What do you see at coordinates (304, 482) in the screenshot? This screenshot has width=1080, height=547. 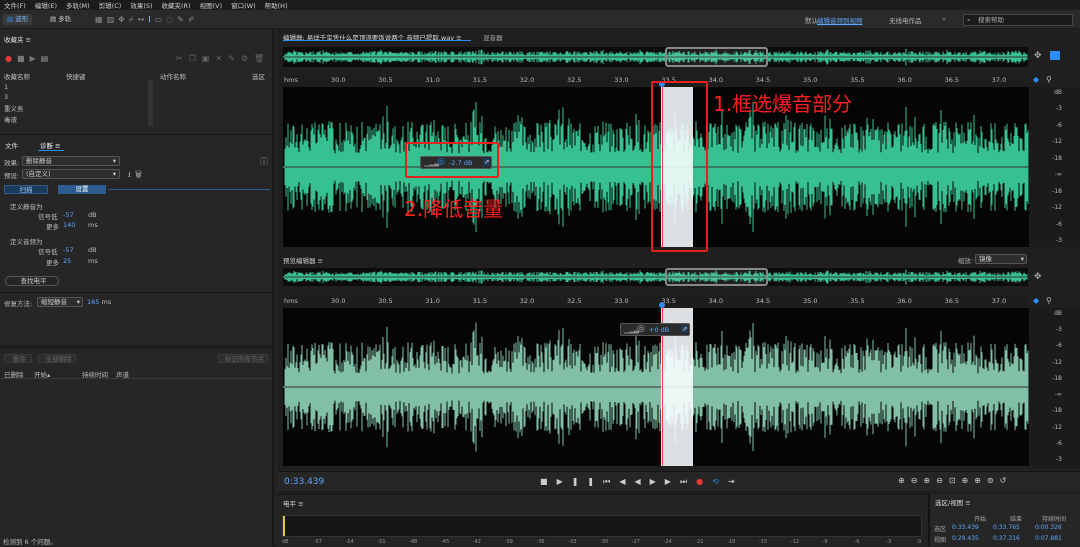 I see `time-display: 0:33.439` at bounding box center [304, 482].